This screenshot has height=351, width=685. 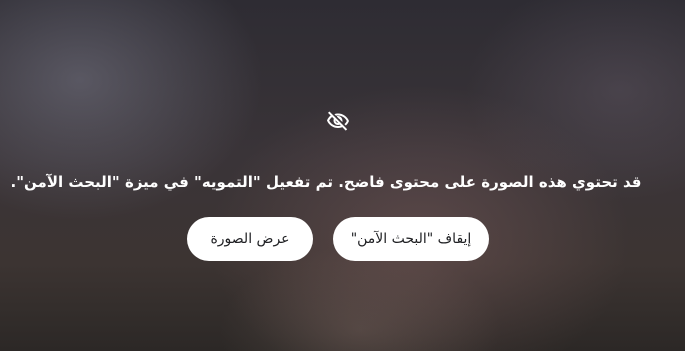 I want to click on turn-off-safe-search-button: إيقاف "البحث الآمن", so click(x=411, y=239).